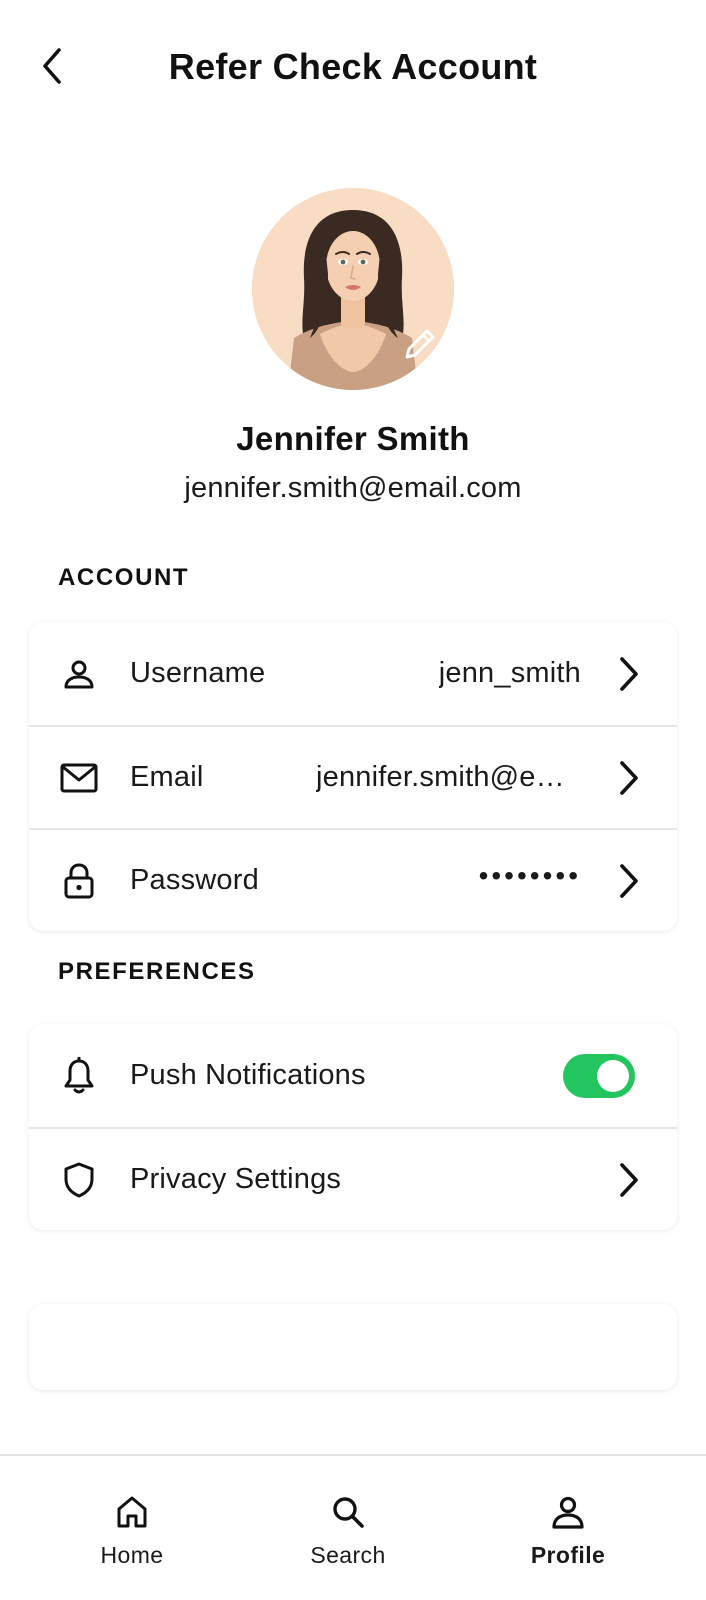 The width and height of the screenshot is (706, 1600). Describe the element at coordinates (124, 577) in the screenshot. I see `section-title-account: ACCOUNT` at that location.